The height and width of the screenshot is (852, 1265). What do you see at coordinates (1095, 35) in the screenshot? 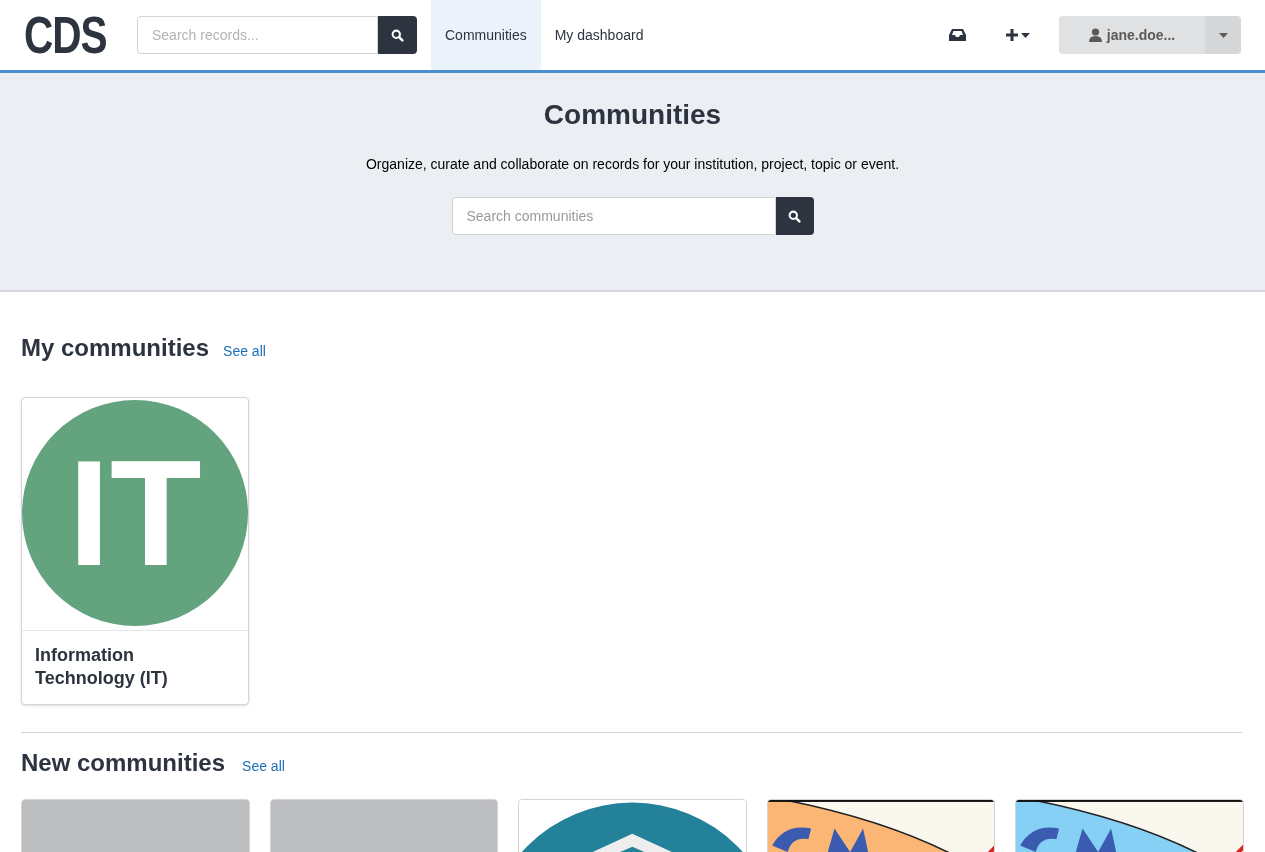
I see `user-icon` at bounding box center [1095, 35].